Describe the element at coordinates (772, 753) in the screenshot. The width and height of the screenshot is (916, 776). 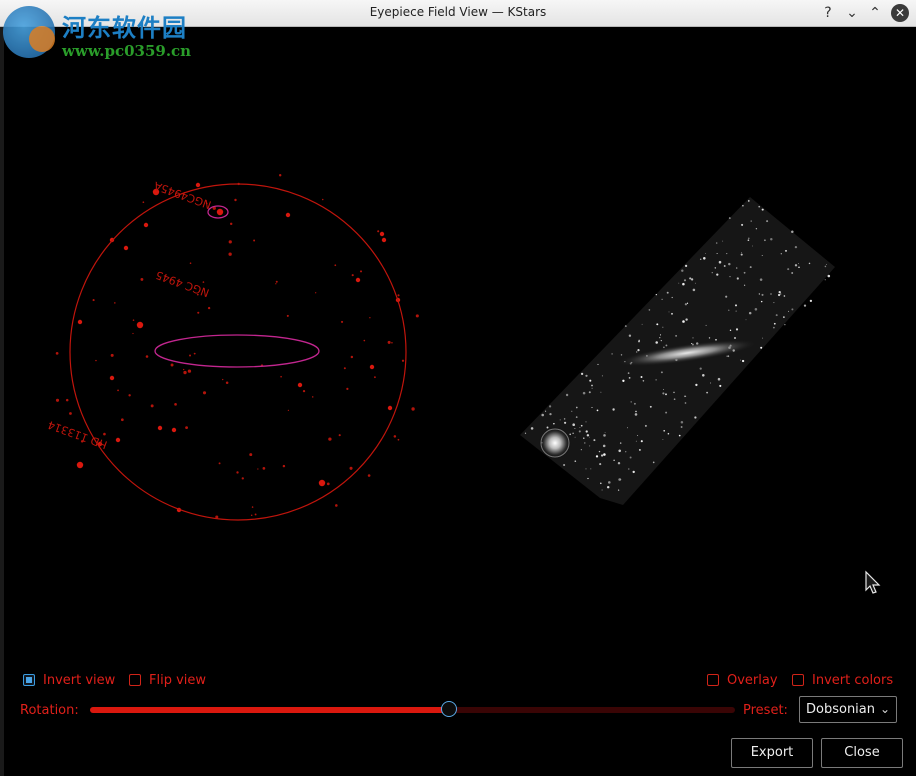
I see `export-button: Export` at that location.